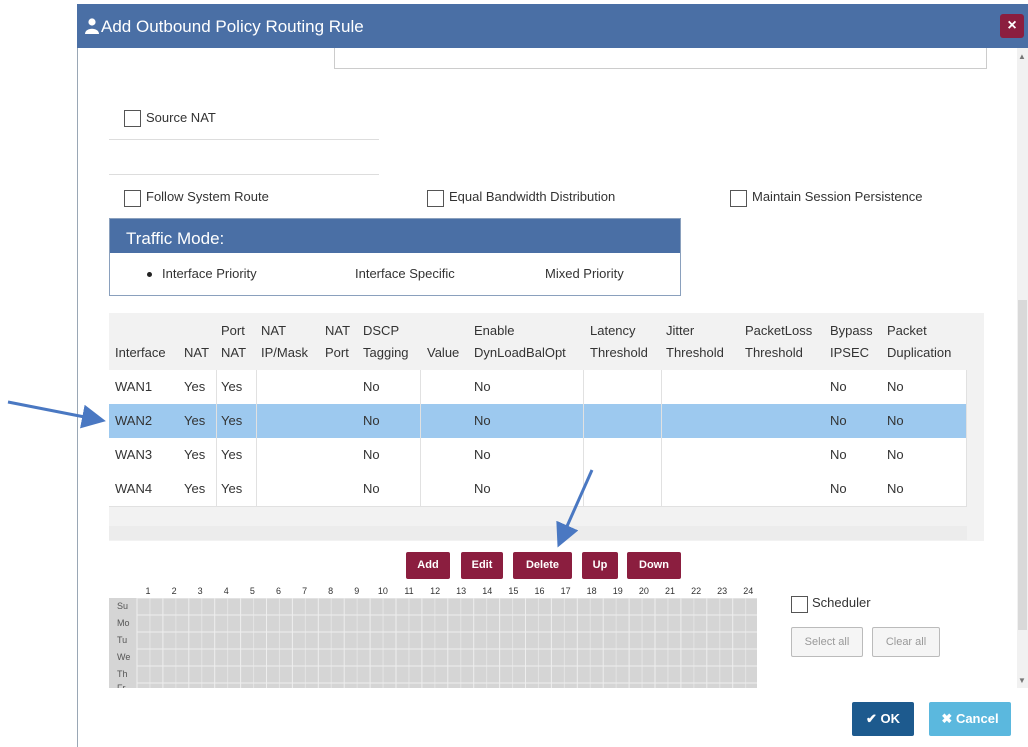 The image size is (1028, 747). What do you see at coordinates (300, 474) in the screenshot?
I see `annotation-arrows` at bounding box center [300, 474].